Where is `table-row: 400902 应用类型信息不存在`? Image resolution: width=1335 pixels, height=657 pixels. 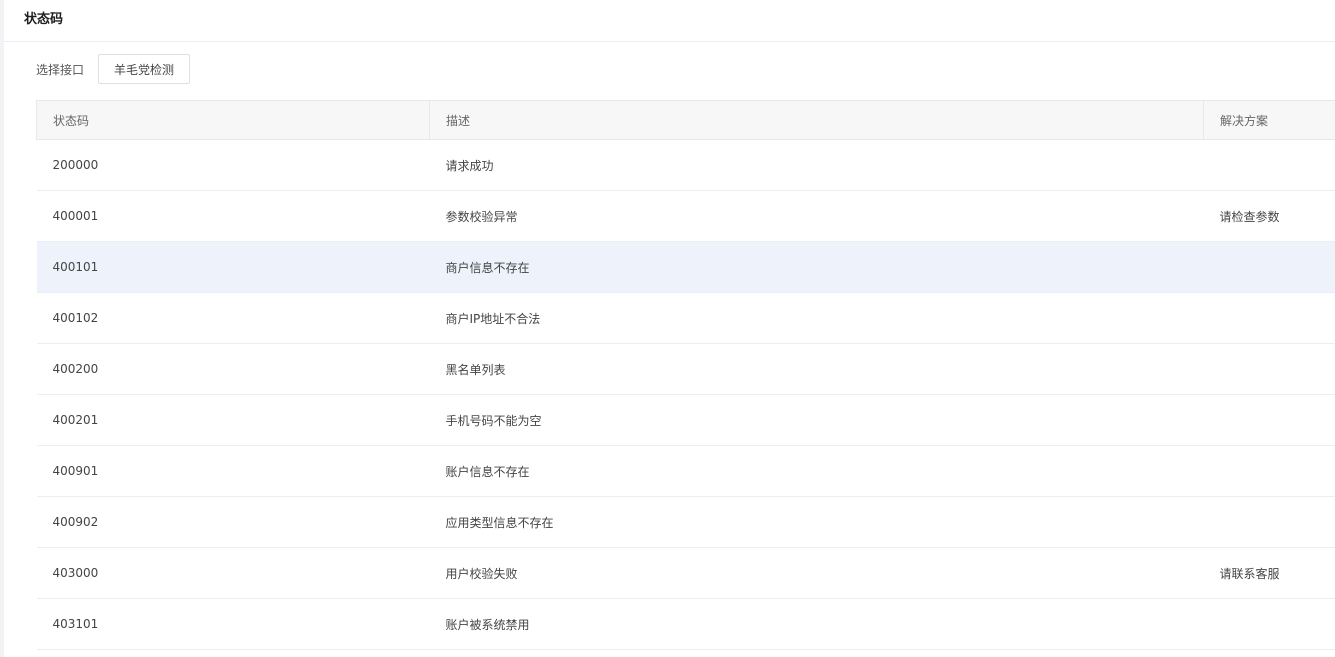 table-row: 400902 应用类型信息不存在 is located at coordinates (685, 522).